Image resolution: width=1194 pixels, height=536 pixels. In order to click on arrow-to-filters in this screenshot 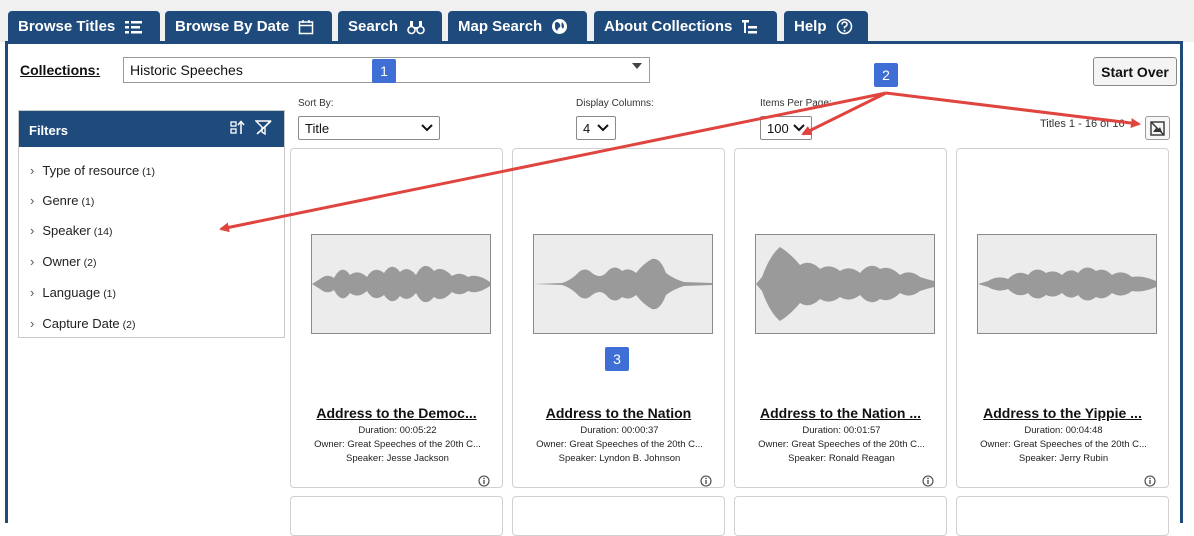, I will do `click(553, 162)`.